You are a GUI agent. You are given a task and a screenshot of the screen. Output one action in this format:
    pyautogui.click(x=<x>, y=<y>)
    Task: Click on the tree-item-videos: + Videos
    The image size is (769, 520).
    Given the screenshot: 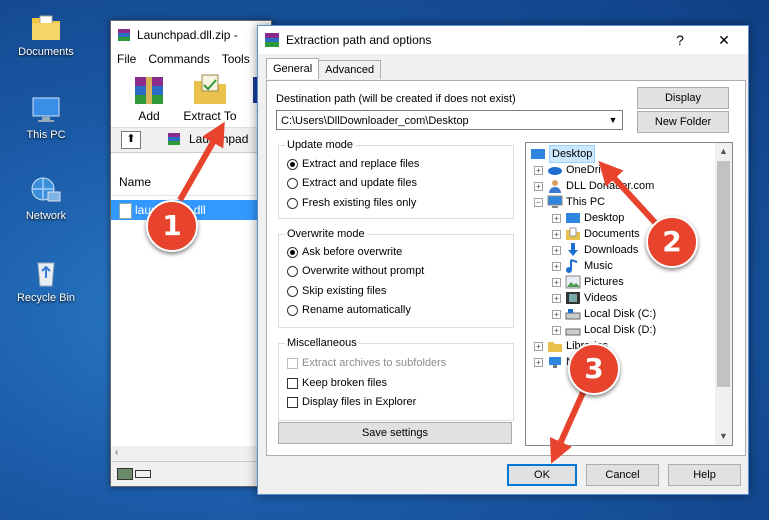 What is the action you would take?
    pyautogui.click(x=584, y=298)
    